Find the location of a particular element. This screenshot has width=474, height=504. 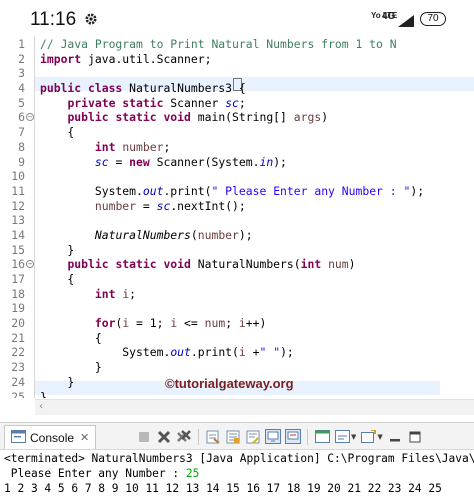

network-type: 4G is located at coordinates (389, 16).